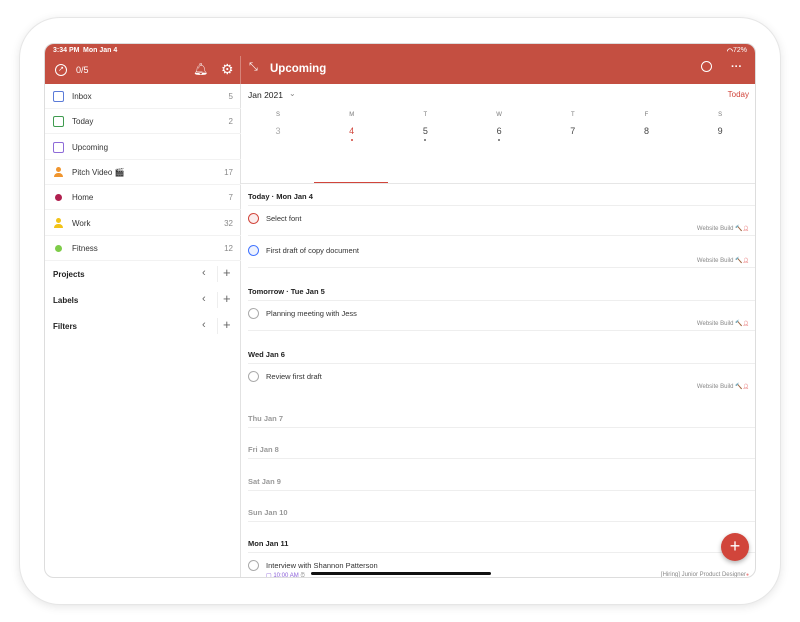 Image resolution: width=800 pixels, height=622 pixels. I want to click on expand-icon: ⤡, so click(253, 67).